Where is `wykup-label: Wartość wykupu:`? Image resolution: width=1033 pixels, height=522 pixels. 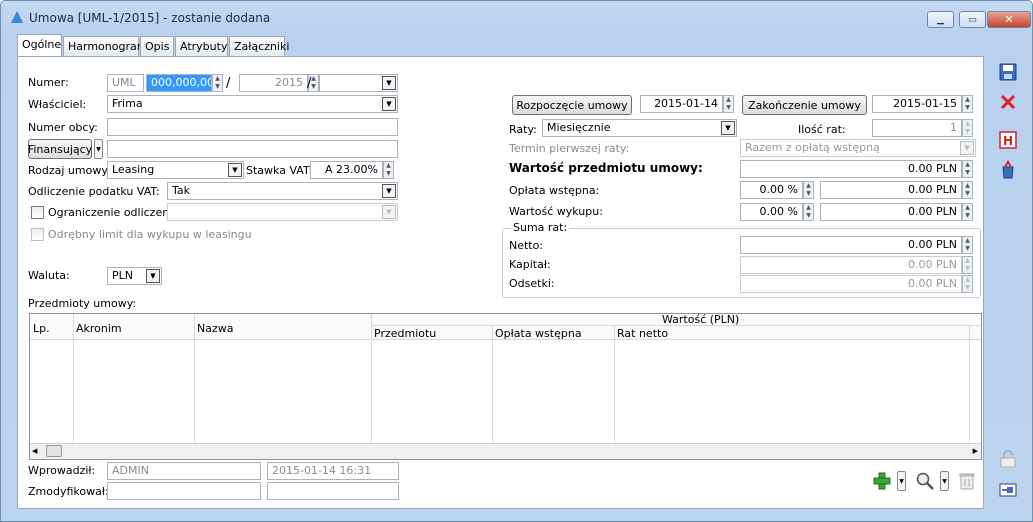 wykup-label: Wartość wykupu: is located at coordinates (556, 211).